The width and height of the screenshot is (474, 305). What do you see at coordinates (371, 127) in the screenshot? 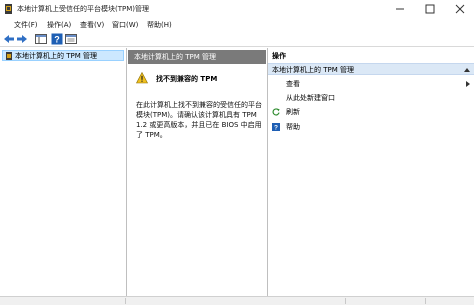
I see `action-help: ? 帮助` at bounding box center [371, 127].